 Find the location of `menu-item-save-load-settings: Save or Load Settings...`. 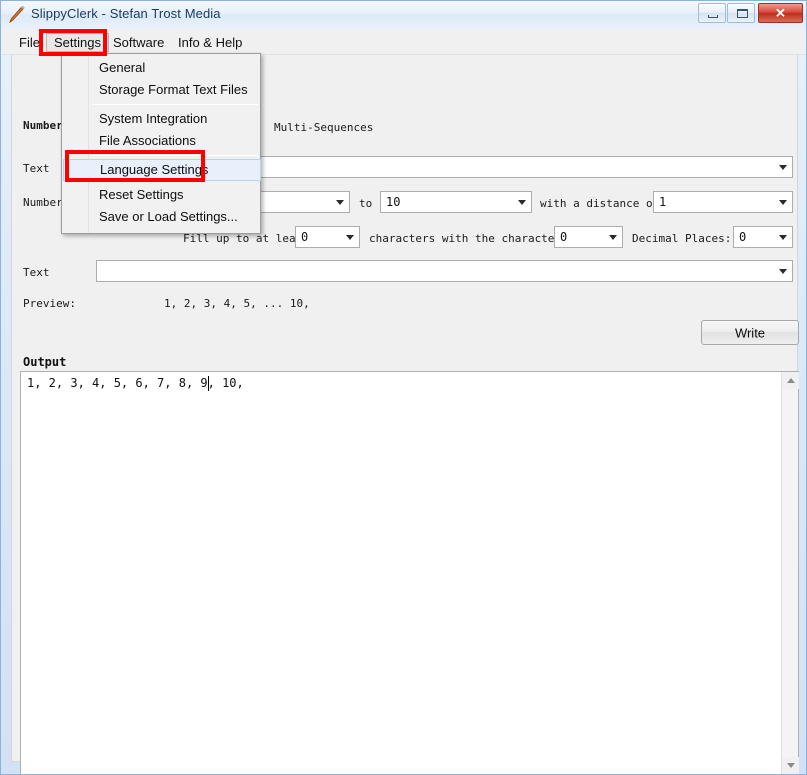

menu-item-save-load-settings: Save or Load Settings... is located at coordinates (162, 217).